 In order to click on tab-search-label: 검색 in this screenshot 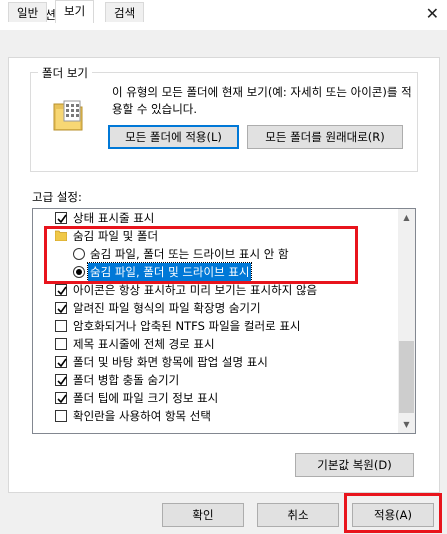, I will do `click(125, 13)`.